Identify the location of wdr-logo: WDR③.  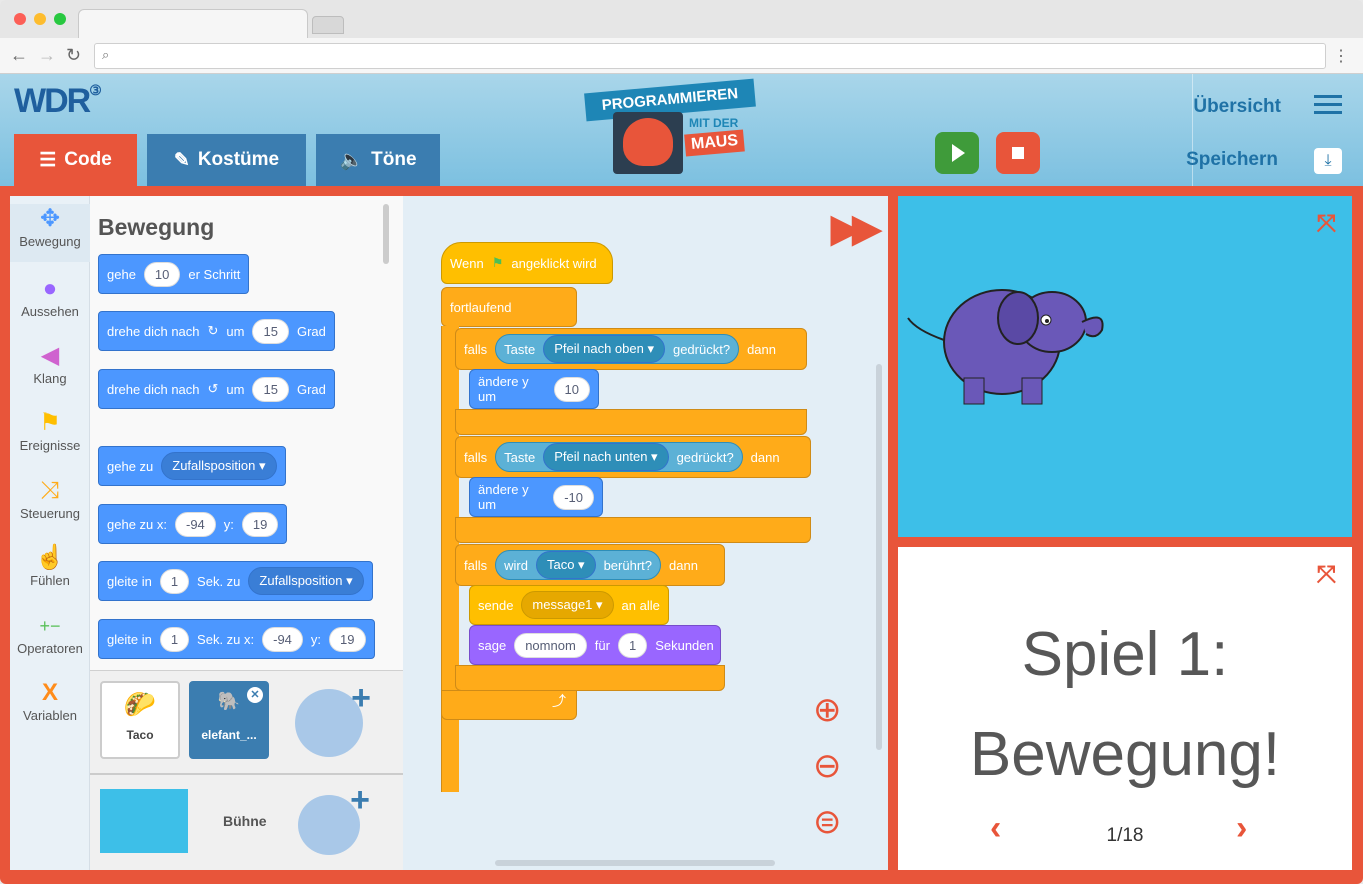
(58, 101).